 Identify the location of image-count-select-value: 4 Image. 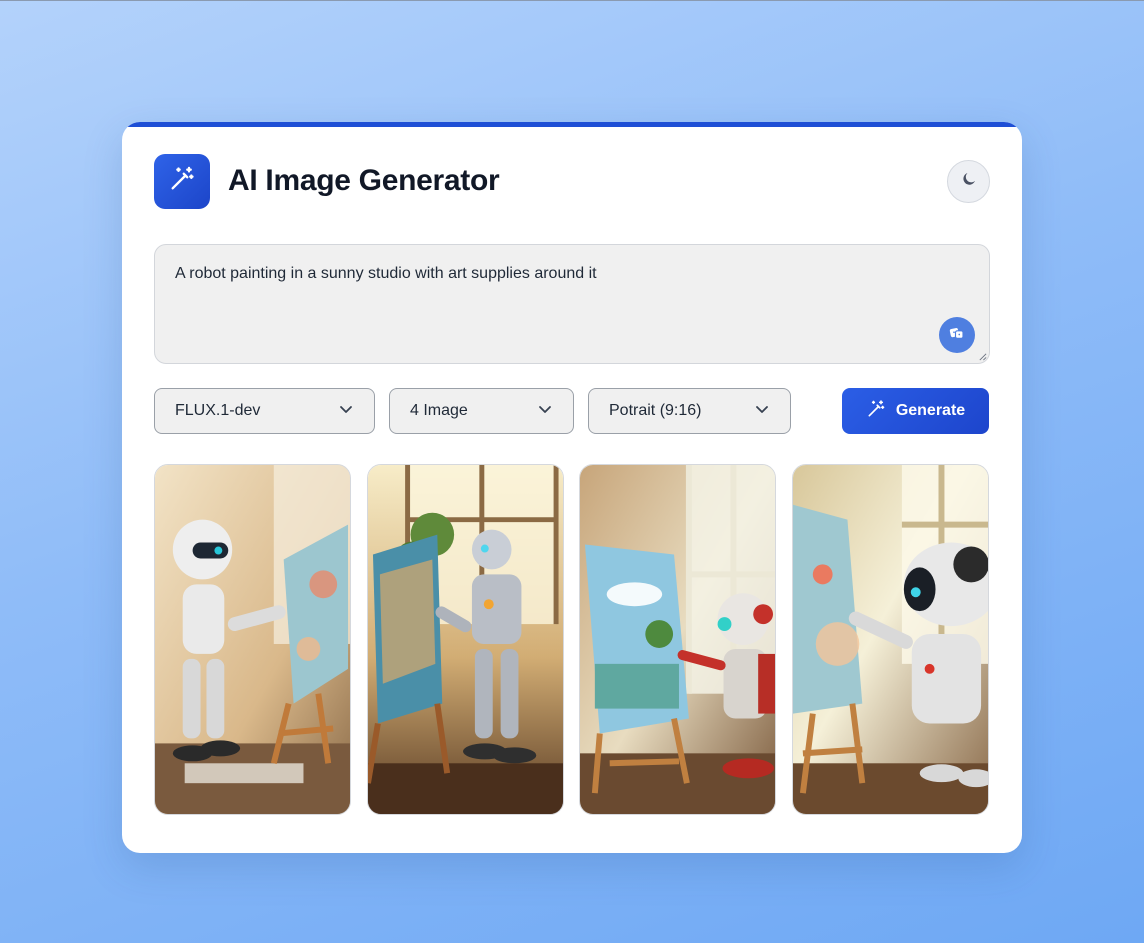
(439, 410).